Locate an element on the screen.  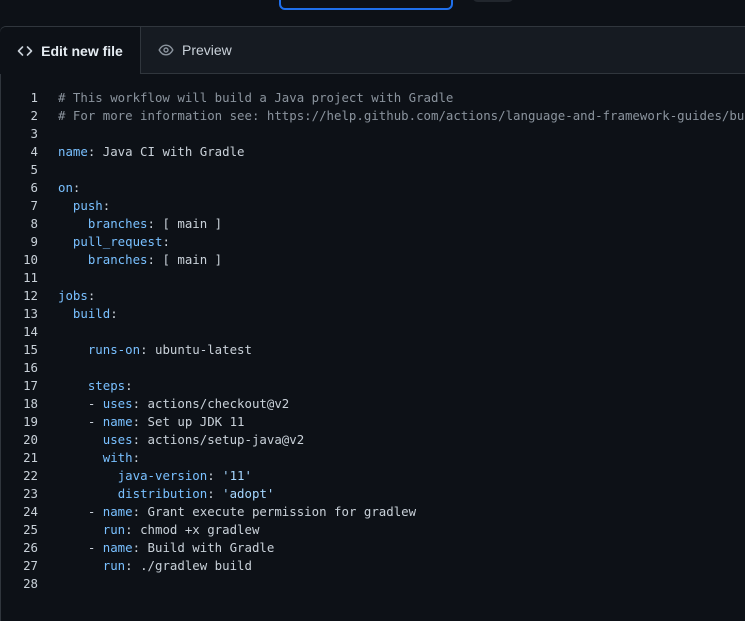
yaml-text: : Build with Gradle is located at coordinates (203, 547).